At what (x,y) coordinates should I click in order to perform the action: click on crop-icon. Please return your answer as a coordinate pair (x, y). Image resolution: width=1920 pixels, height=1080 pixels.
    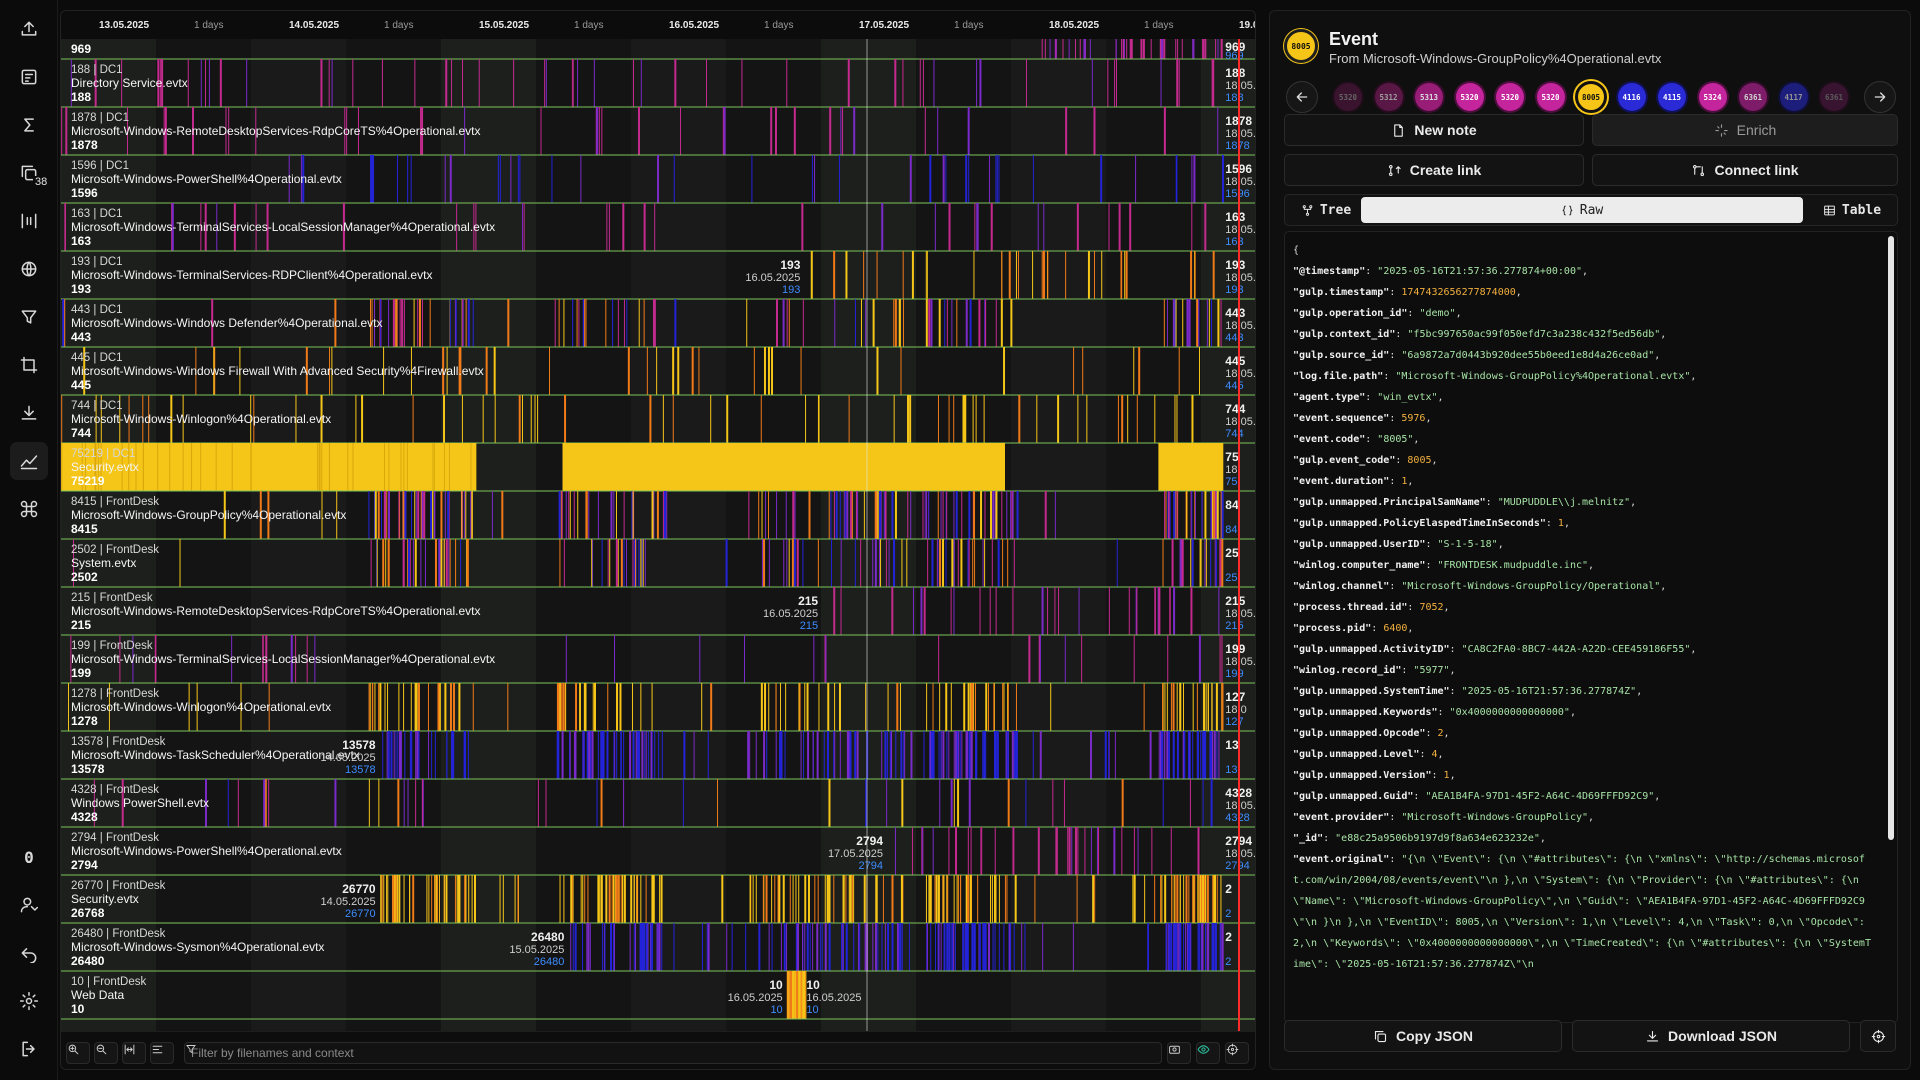
    Looking at the image, I should click on (29, 365).